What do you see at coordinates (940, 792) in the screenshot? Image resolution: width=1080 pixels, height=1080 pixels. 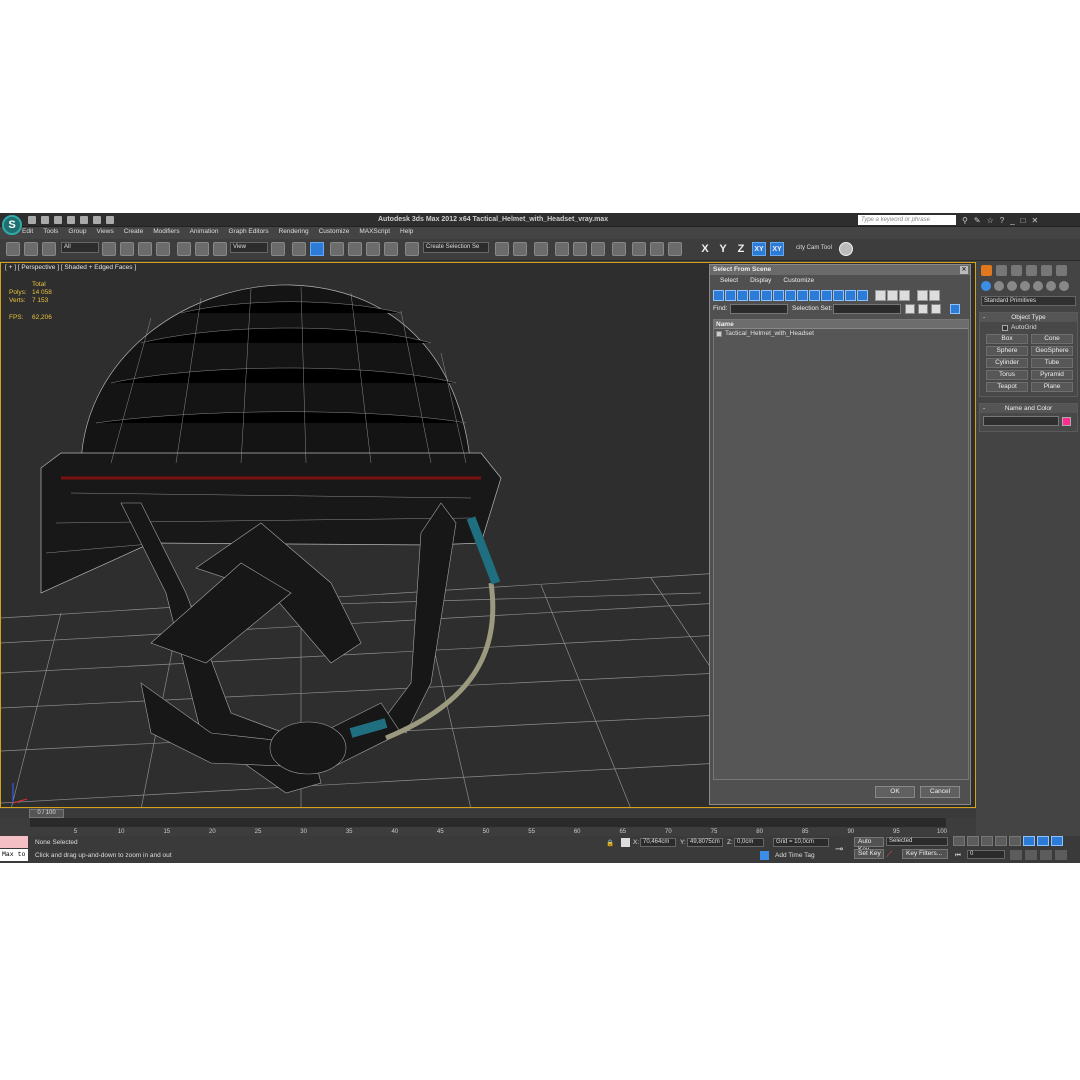 I see `cancel-button: Cancel` at bounding box center [940, 792].